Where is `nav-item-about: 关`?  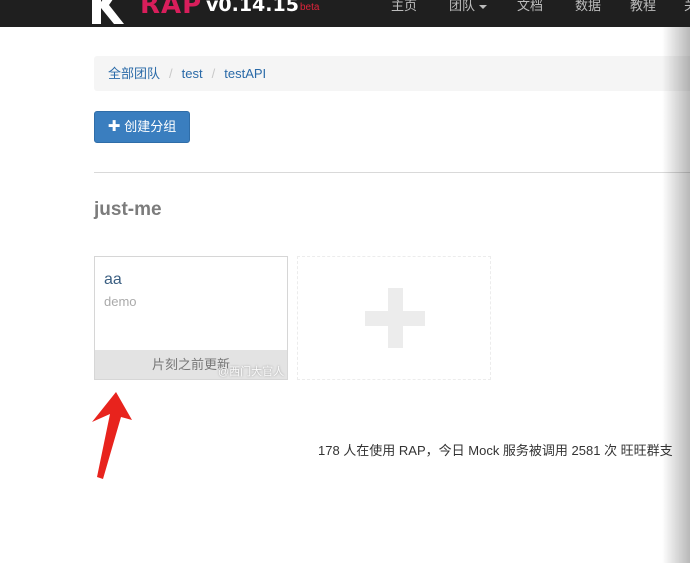 nav-item-about: 关 is located at coordinates (687, 7).